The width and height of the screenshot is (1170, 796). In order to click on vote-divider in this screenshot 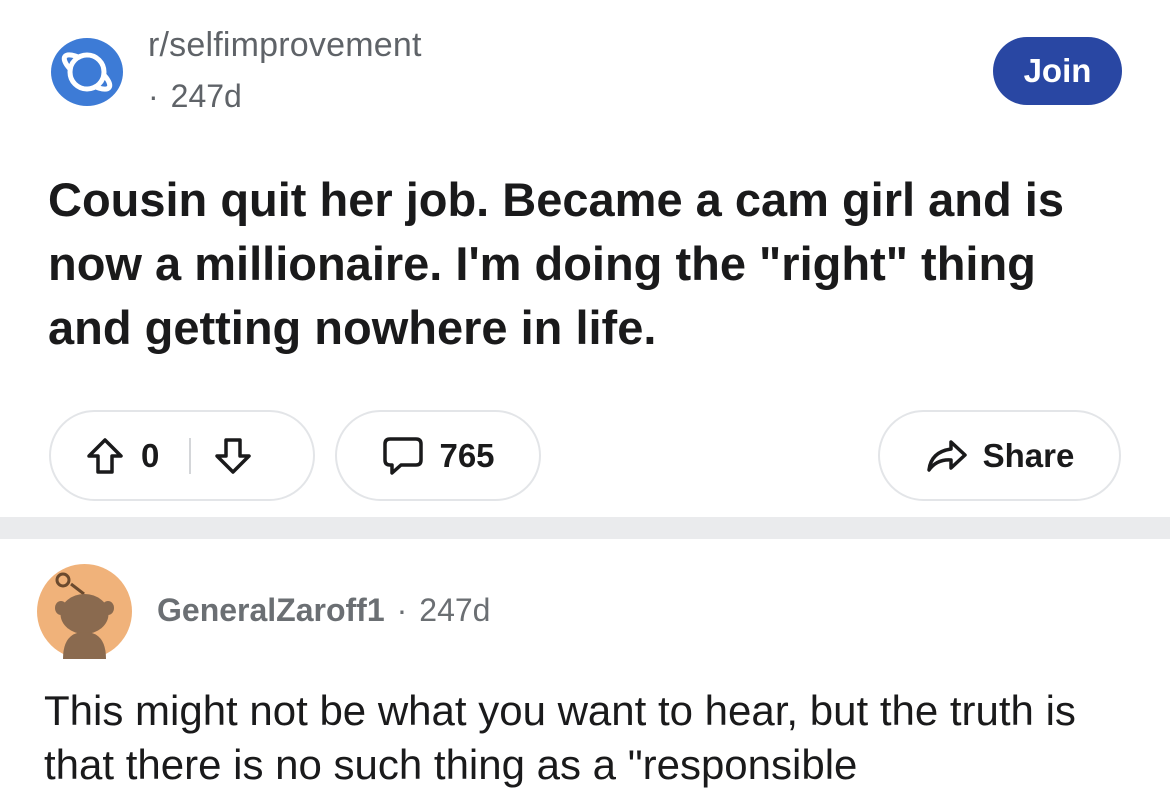, I will do `click(190, 455)`.